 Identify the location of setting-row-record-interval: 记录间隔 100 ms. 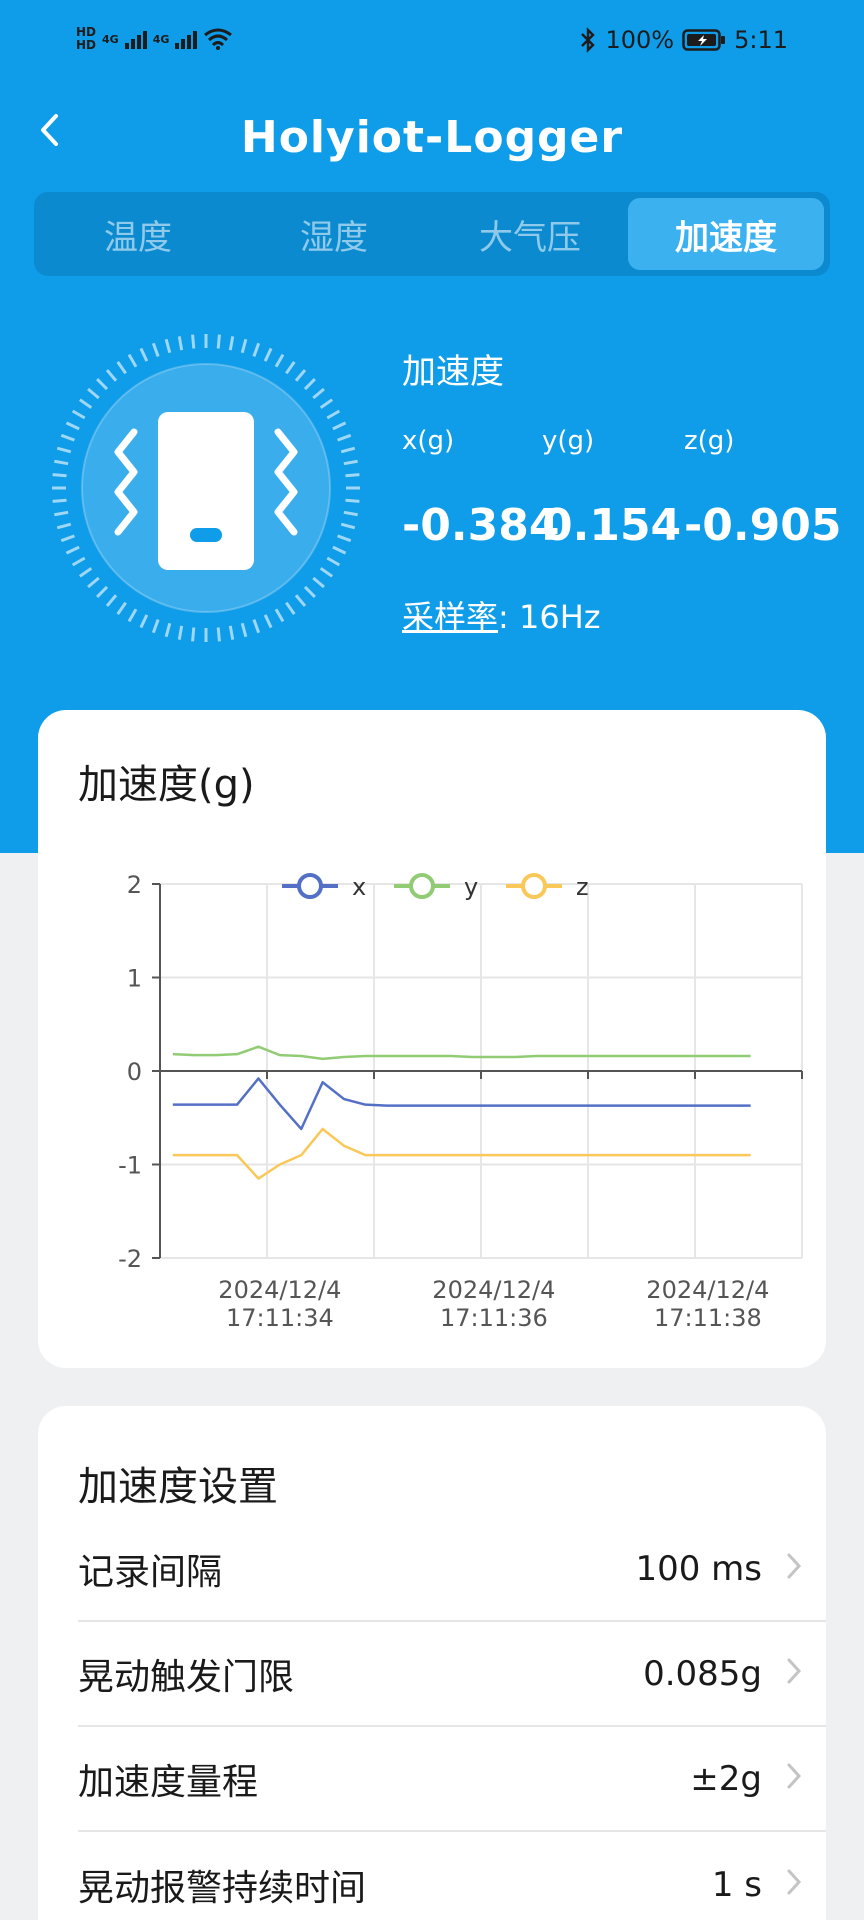
(452, 1569).